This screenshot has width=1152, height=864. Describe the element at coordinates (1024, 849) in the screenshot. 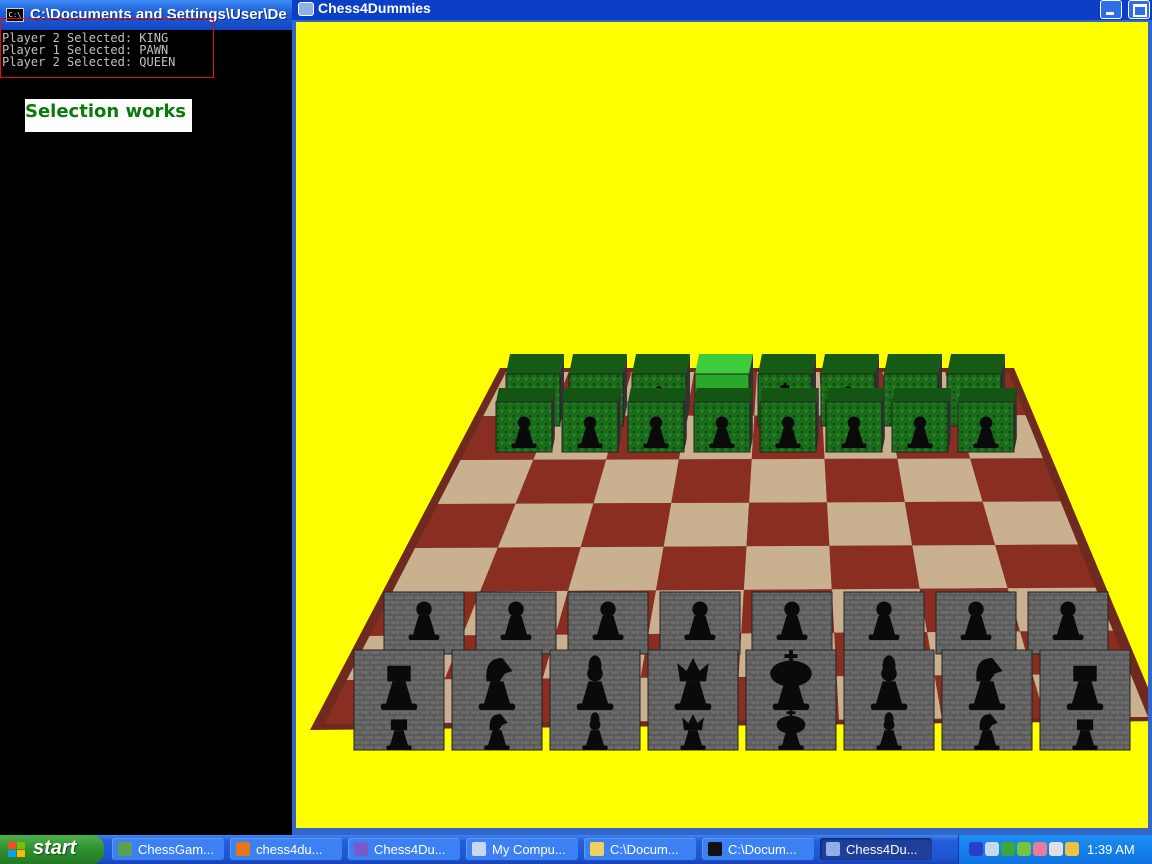

I see `antivirus-icon` at that location.